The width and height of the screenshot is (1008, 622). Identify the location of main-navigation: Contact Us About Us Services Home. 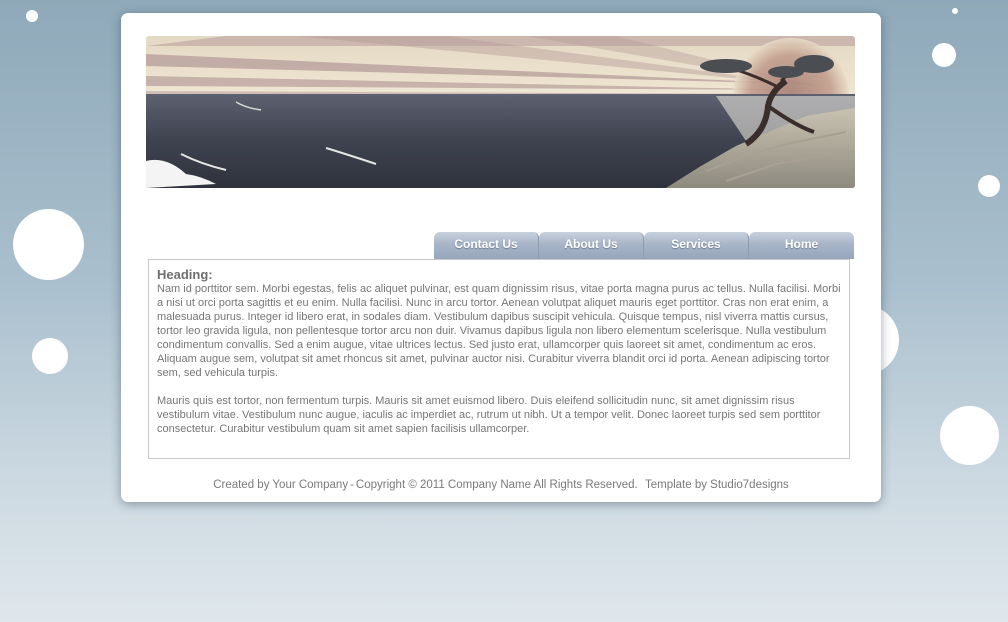
(644, 245).